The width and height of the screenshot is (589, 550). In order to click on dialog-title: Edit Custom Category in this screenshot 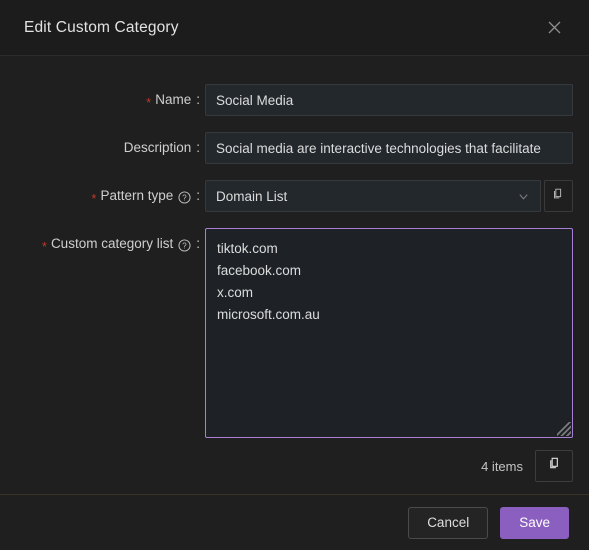, I will do `click(101, 27)`.